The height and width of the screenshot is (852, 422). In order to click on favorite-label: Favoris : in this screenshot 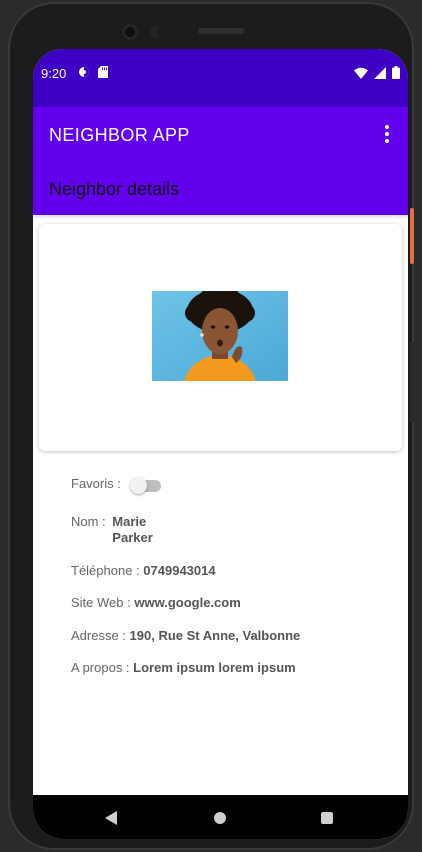, I will do `click(96, 483)`.